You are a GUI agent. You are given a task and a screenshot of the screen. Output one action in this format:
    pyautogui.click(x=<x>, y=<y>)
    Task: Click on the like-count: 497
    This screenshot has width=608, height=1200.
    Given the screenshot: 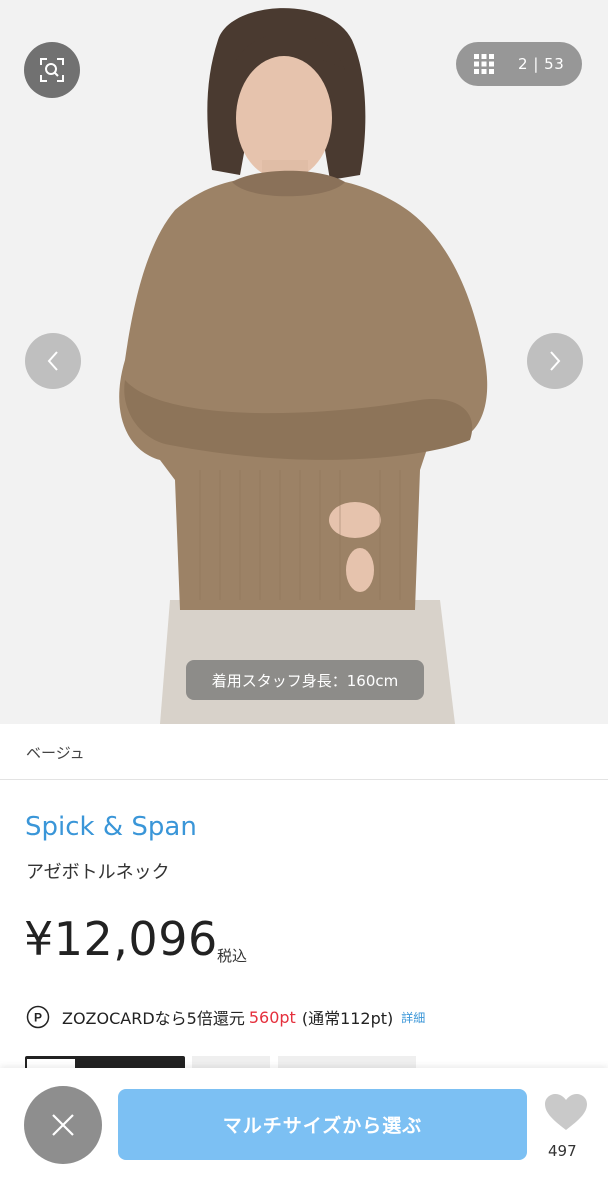 What is the action you would take?
    pyautogui.click(x=562, y=1151)
    